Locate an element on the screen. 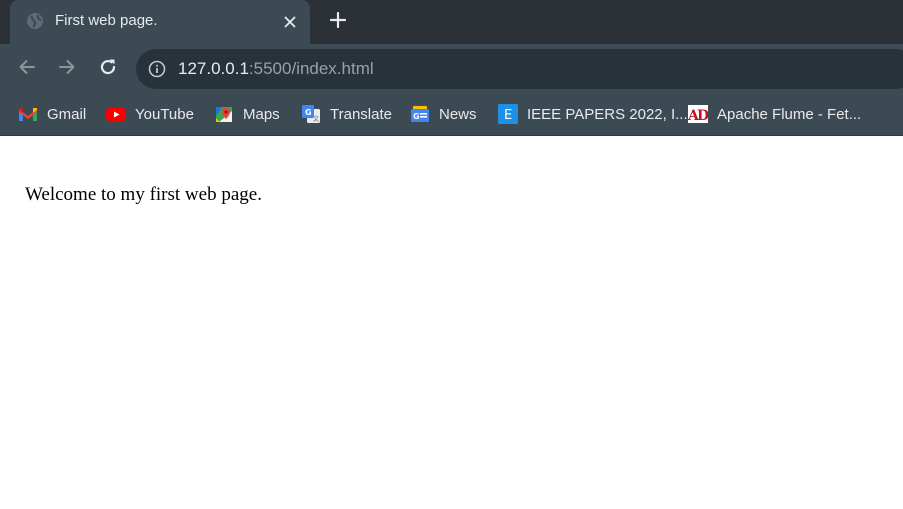  ieee-e-icon: E is located at coordinates (508, 114).